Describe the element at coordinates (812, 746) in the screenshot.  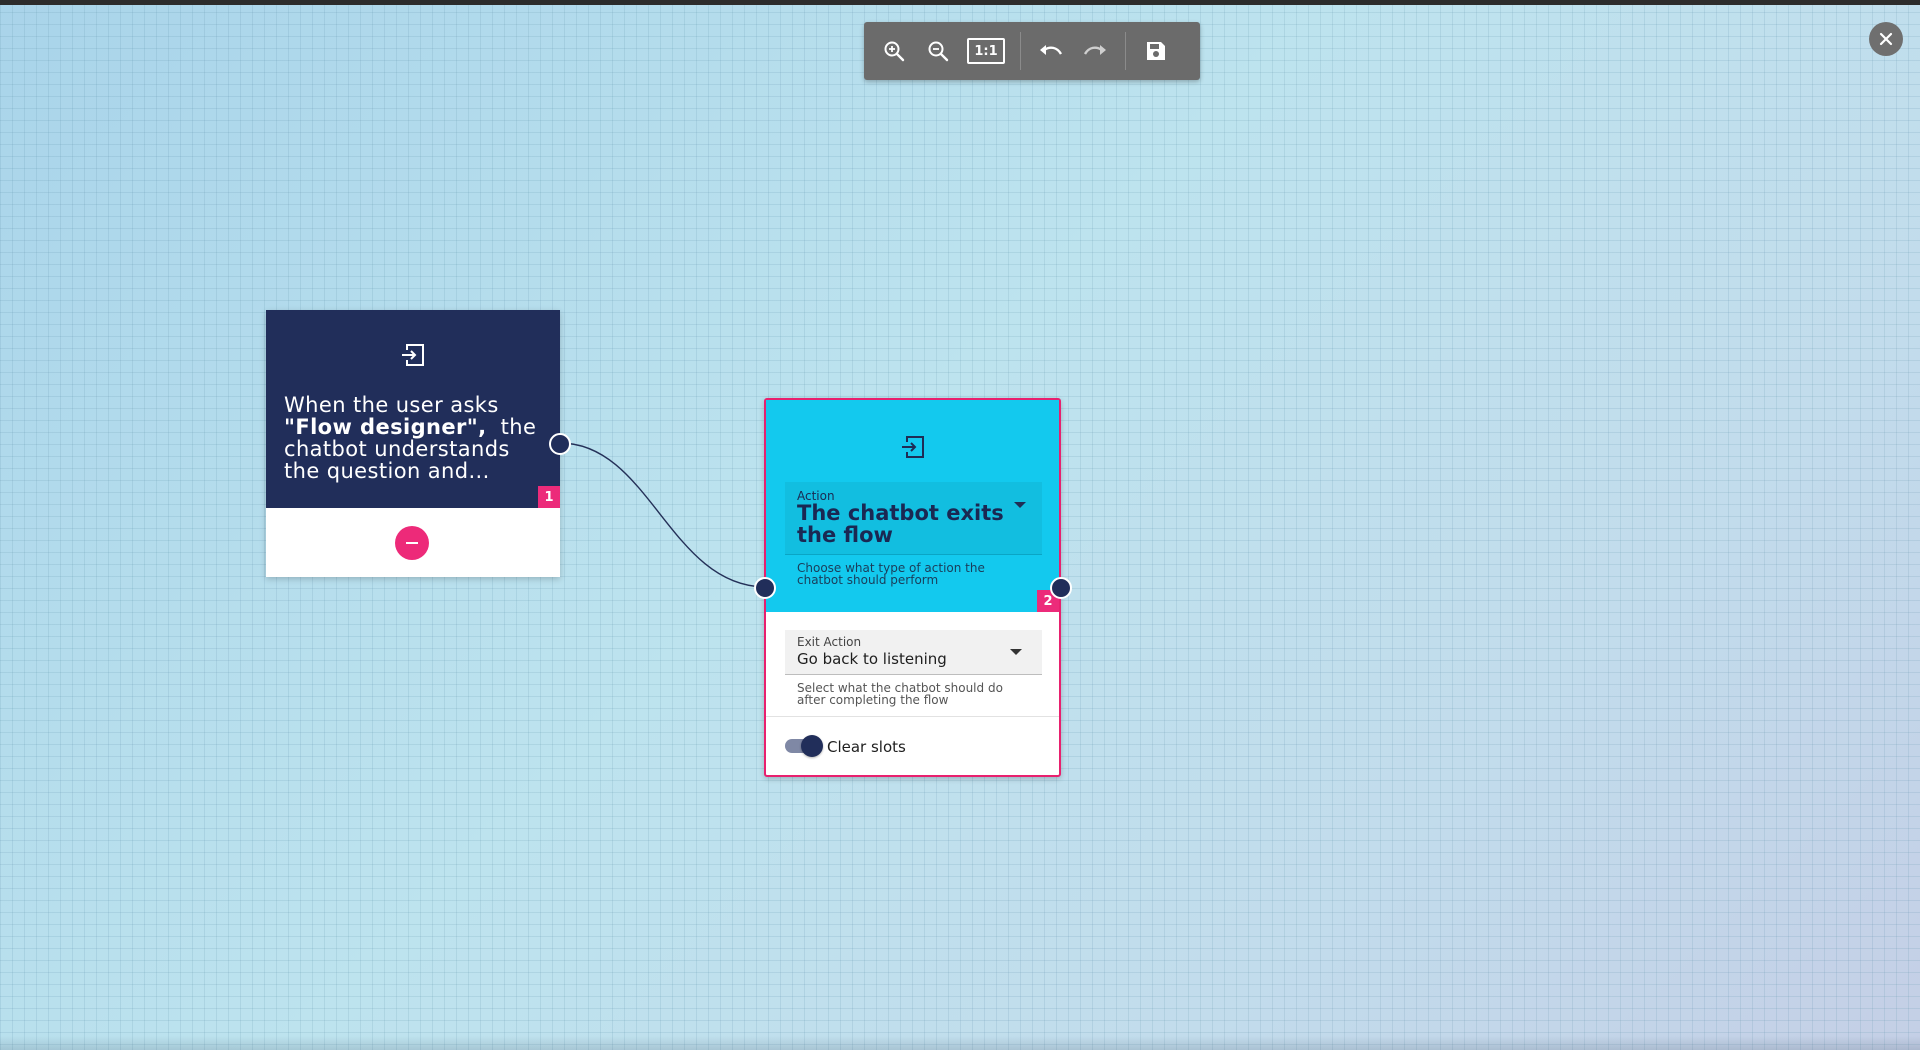
I see `toggle-thumb` at that location.